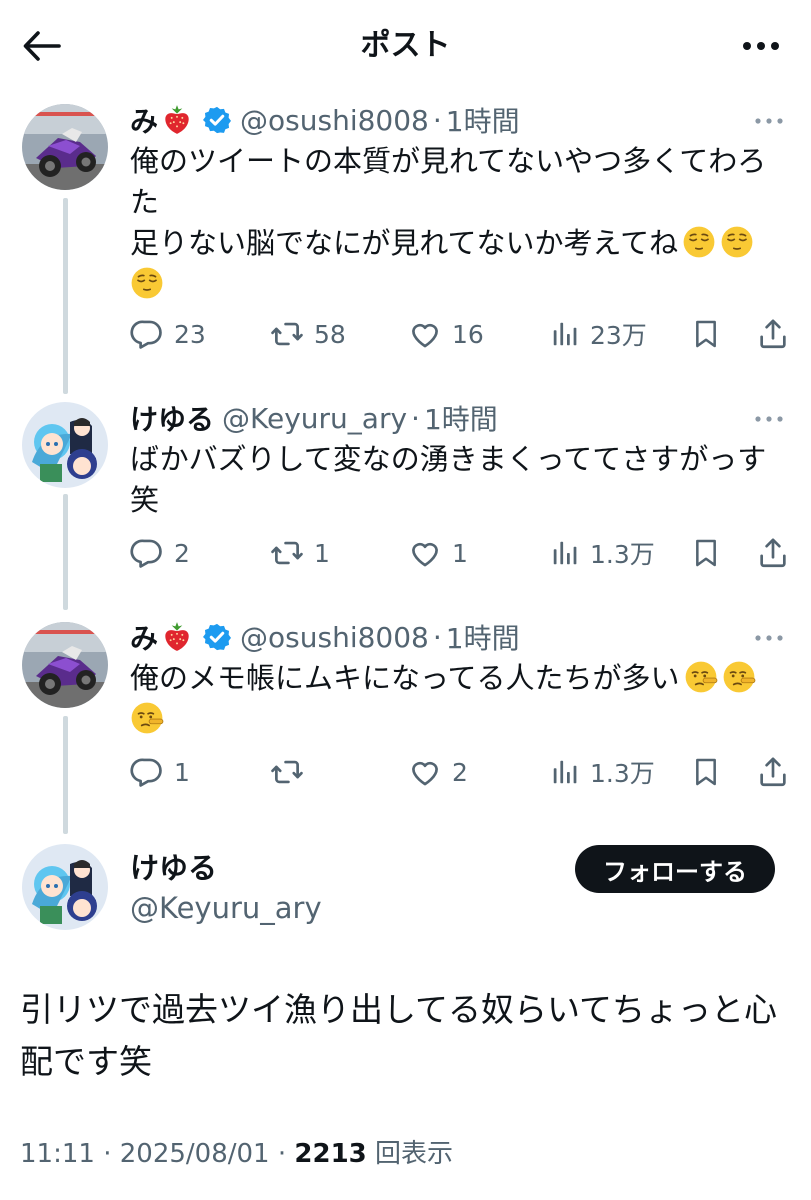 This screenshot has width=811, height=1200. Describe the element at coordinates (414, 1154) in the screenshot. I see `views-label: 回表示` at that location.